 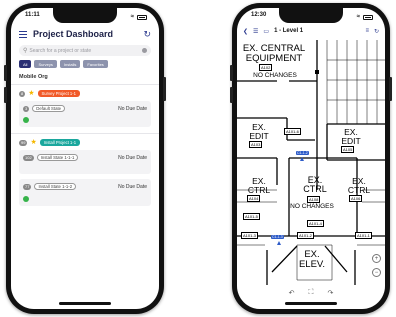 I want to click on level-title: 1 - Level 1, so click(x=289, y=31).